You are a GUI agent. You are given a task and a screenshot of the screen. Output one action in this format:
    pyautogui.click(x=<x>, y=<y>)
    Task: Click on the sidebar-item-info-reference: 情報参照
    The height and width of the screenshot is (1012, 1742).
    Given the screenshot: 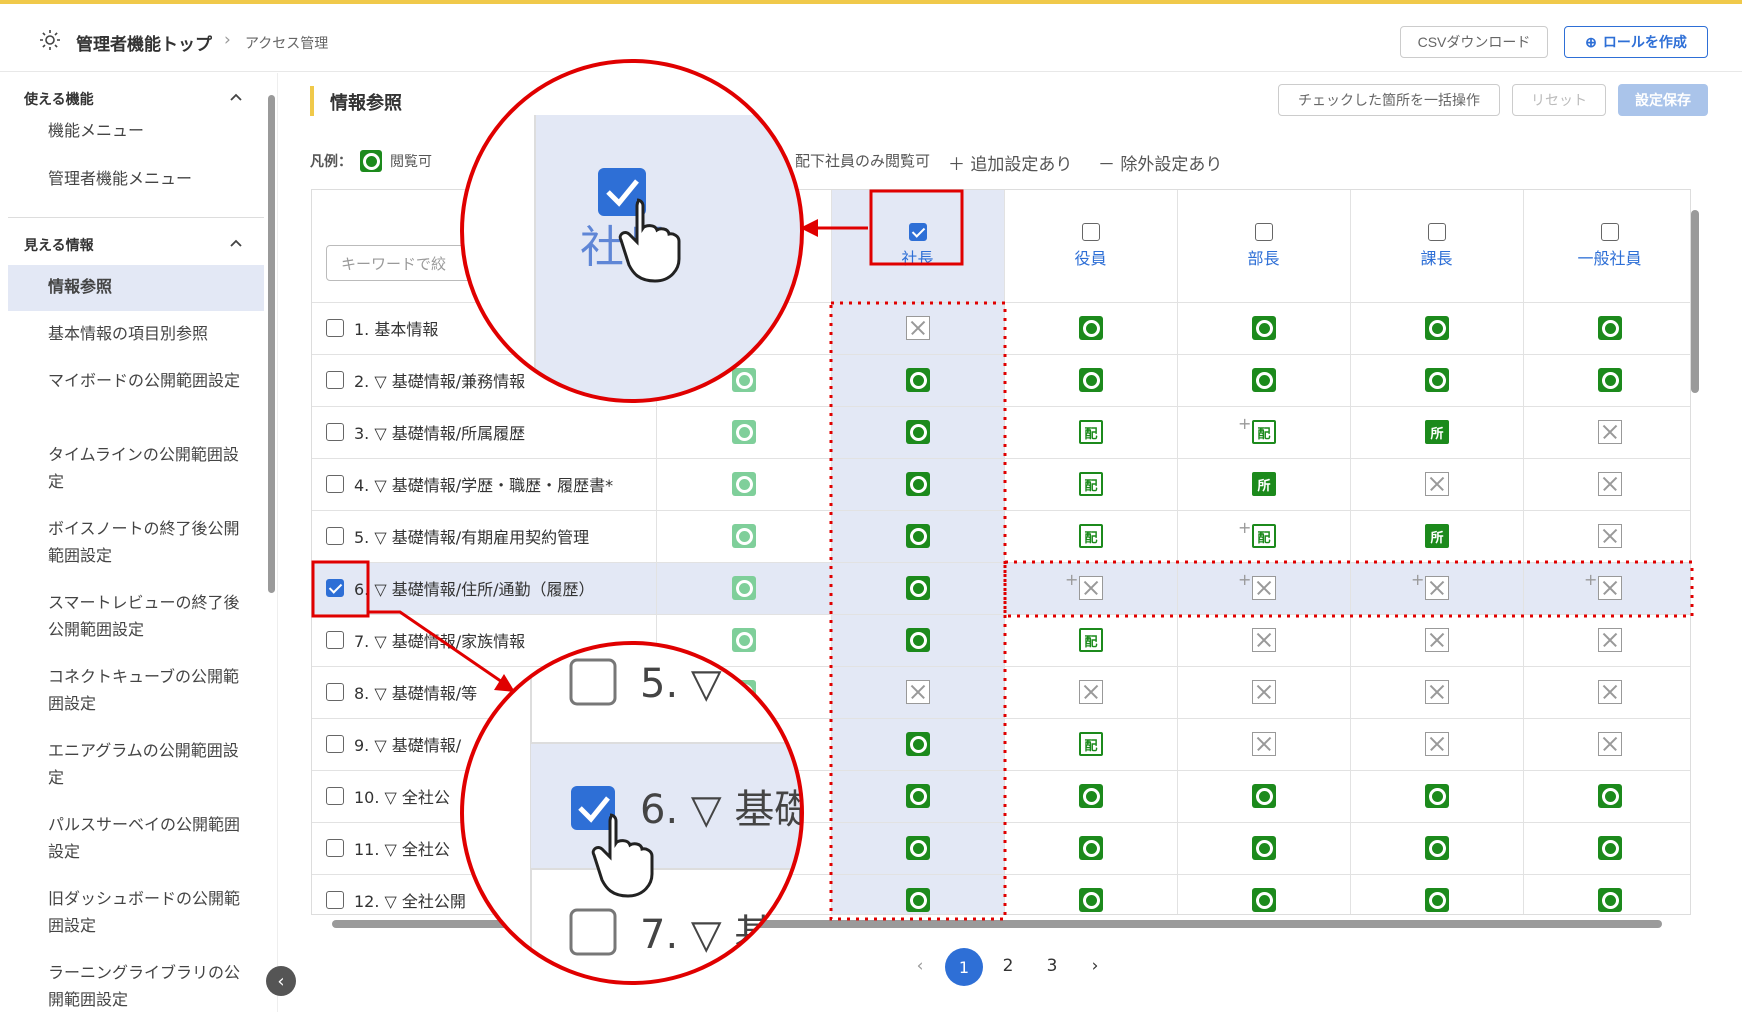 What is the action you would take?
    pyautogui.click(x=148, y=286)
    